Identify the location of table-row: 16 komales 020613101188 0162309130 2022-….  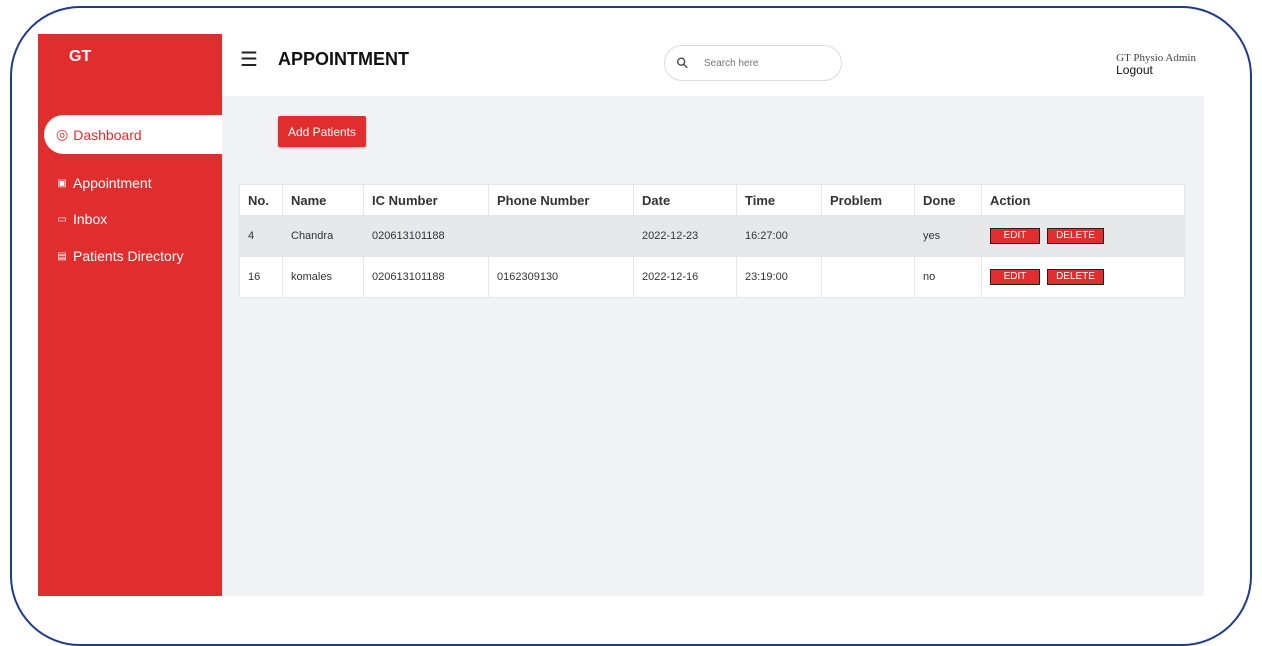
(712, 277).